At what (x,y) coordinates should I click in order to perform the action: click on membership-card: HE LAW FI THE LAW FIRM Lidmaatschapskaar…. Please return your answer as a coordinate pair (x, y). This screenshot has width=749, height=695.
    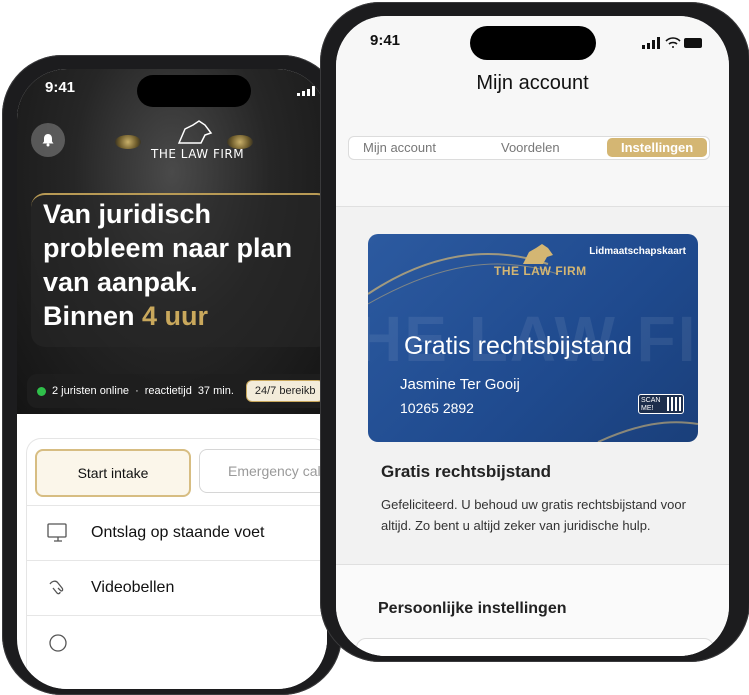
    Looking at the image, I should click on (533, 338).